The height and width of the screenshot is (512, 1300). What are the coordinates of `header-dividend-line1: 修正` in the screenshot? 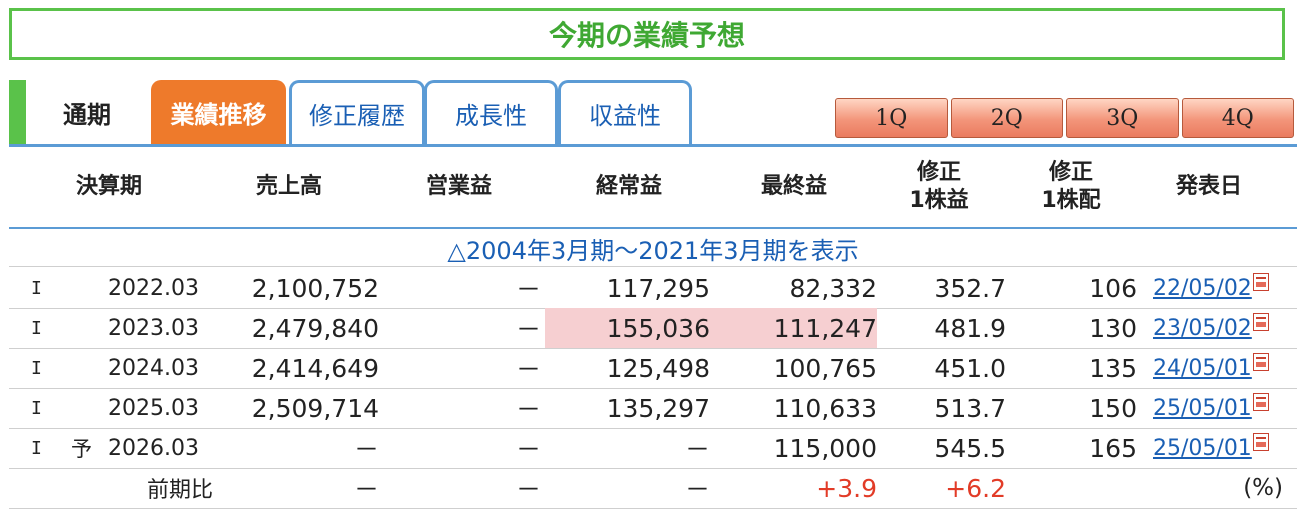 It's located at (1070, 172).